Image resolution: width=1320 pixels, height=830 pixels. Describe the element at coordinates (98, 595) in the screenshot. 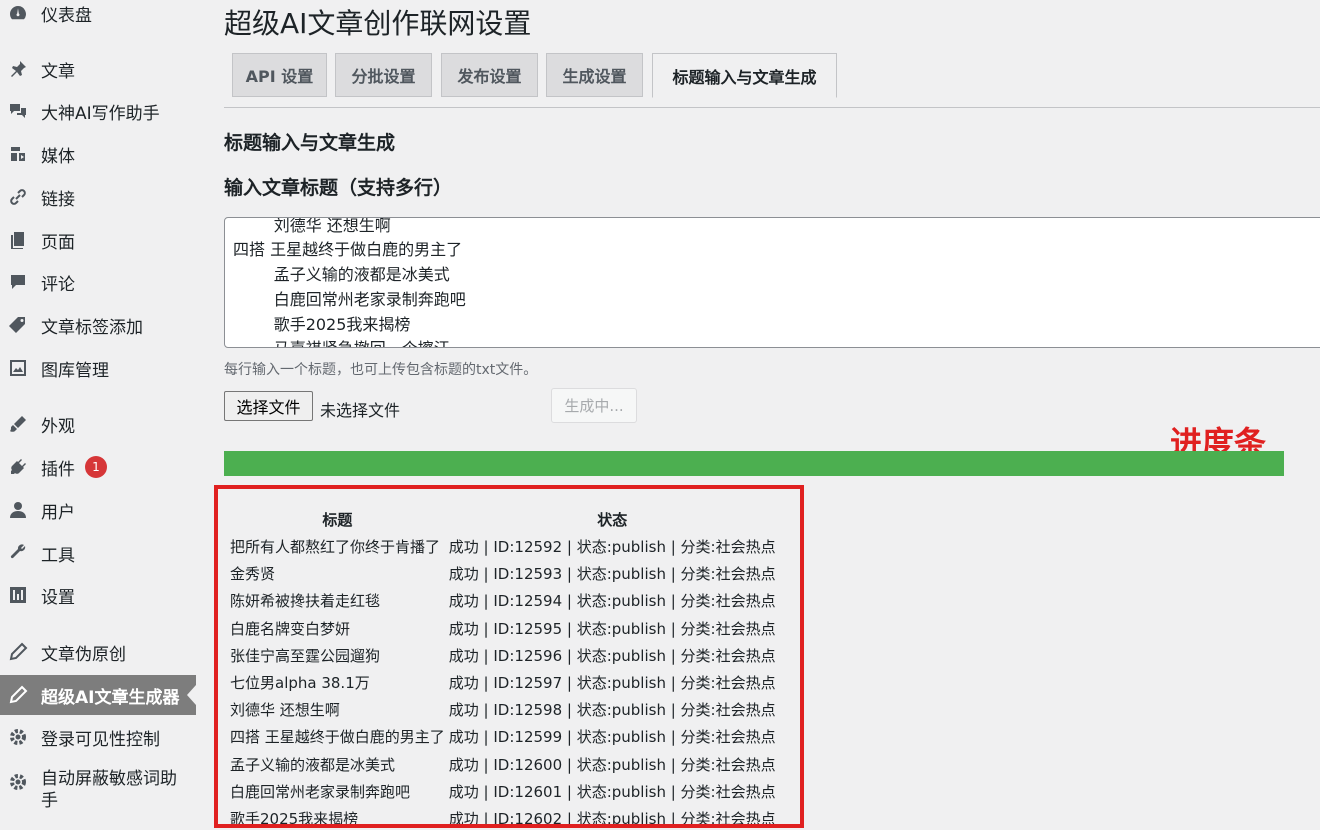

I see `sidebar-item-settings: 设置` at that location.